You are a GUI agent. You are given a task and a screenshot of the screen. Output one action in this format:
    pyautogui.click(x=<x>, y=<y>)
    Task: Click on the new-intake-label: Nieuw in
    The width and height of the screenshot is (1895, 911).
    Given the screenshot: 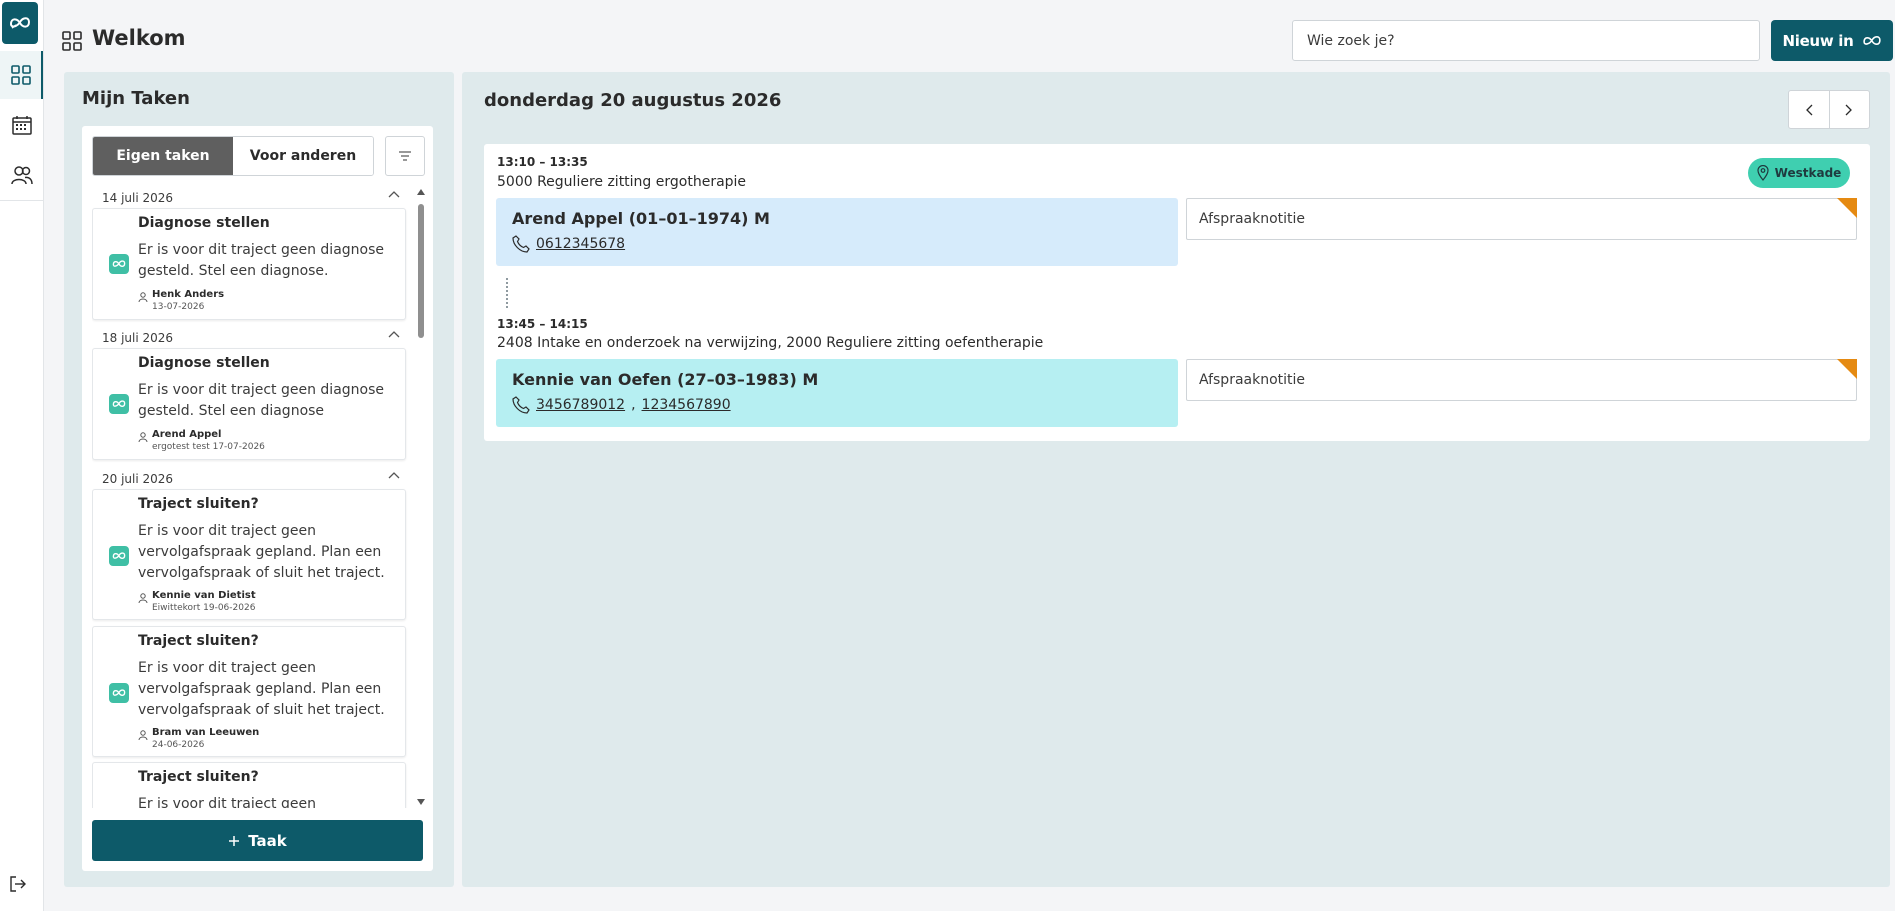 What is the action you would take?
    pyautogui.click(x=1818, y=40)
    